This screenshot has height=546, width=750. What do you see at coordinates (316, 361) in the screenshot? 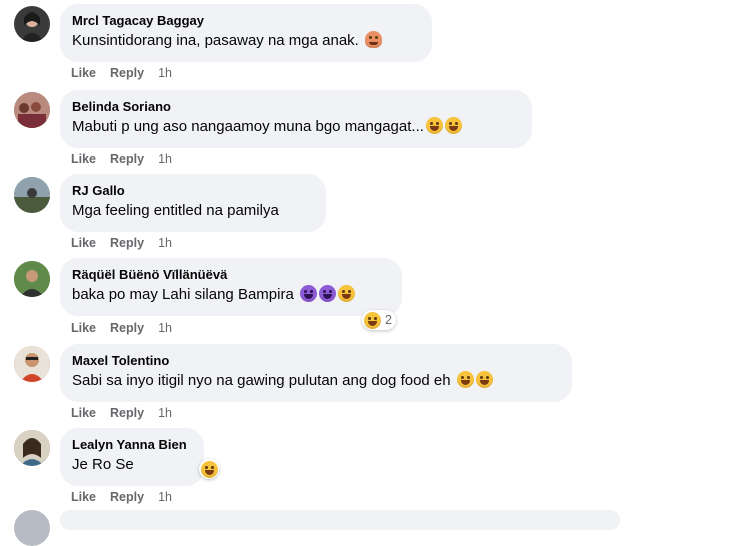
I see `comment-author: Maxel Tolentino` at bounding box center [316, 361].